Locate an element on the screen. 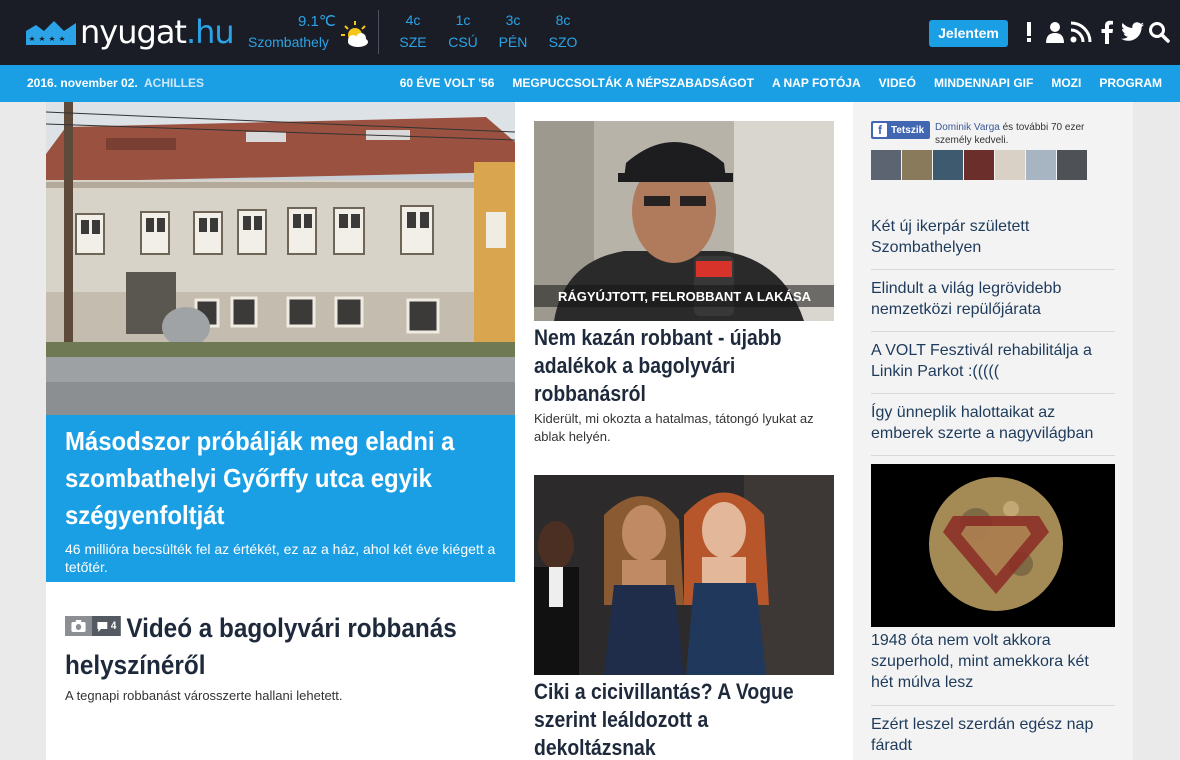 Image resolution: width=1180 pixels, height=760 pixels. nav-link-56: 60 ÉVE VOLT '56 is located at coordinates (447, 83).